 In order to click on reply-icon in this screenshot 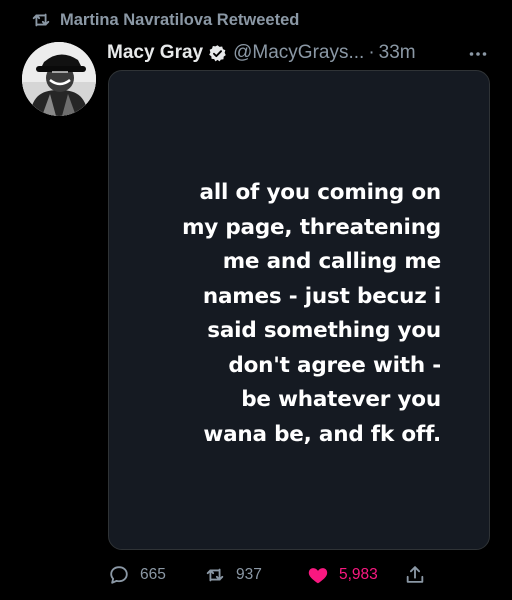, I will do `click(119, 575)`.